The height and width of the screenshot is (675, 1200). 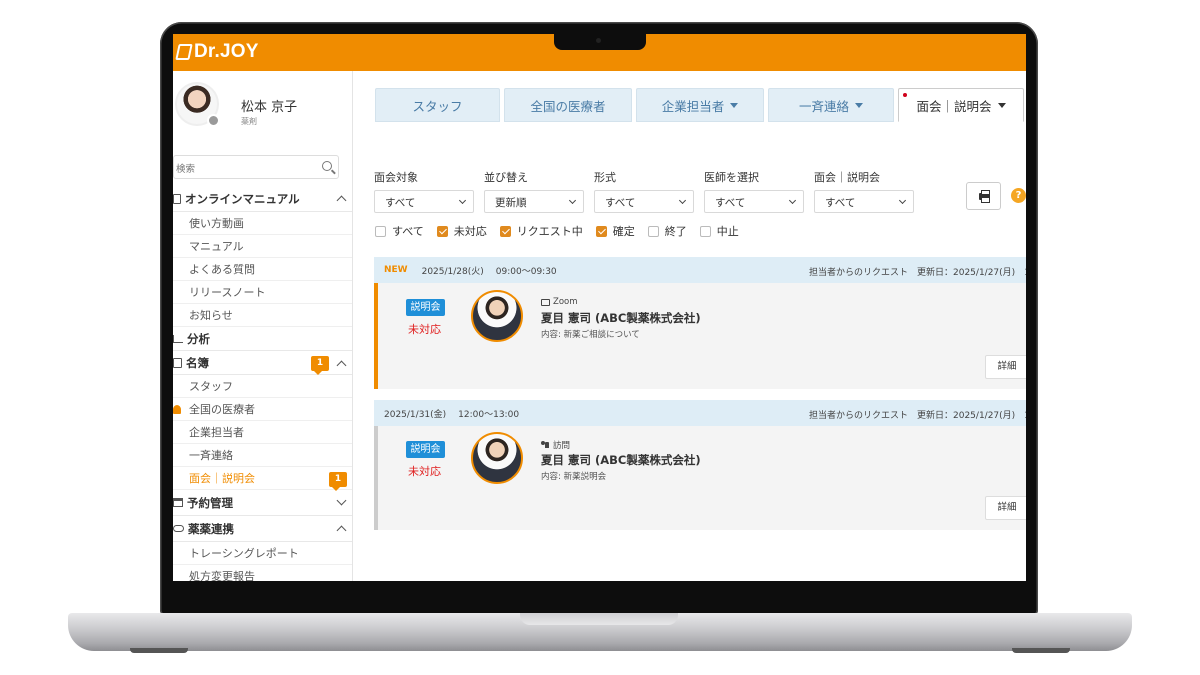 I want to click on tab-meetings: 面会｜説明会, so click(x=961, y=105).